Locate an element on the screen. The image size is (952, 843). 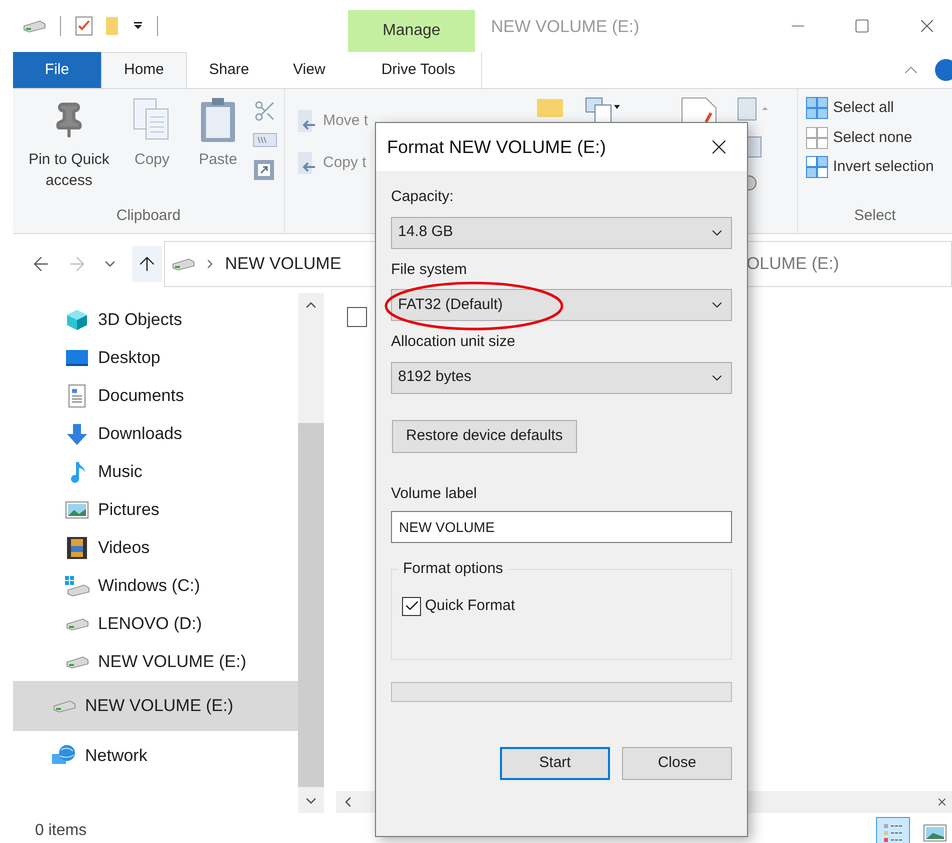
dialog-title: Format NEW VOLUME (E:) is located at coordinates (496, 147).